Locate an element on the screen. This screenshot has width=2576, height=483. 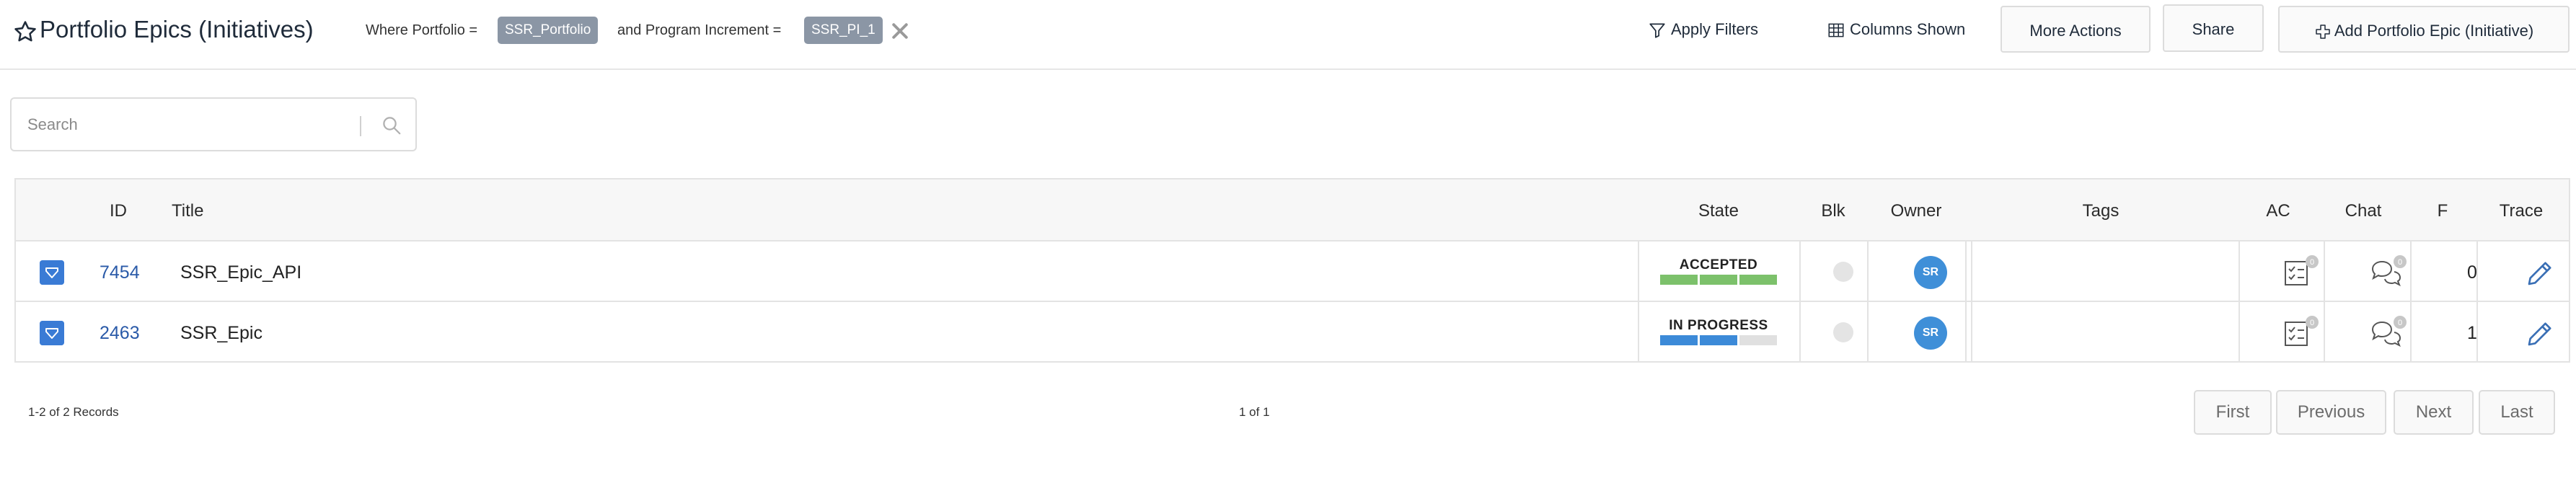
state-label: ACCEPTED is located at coordinates (1718, 265).